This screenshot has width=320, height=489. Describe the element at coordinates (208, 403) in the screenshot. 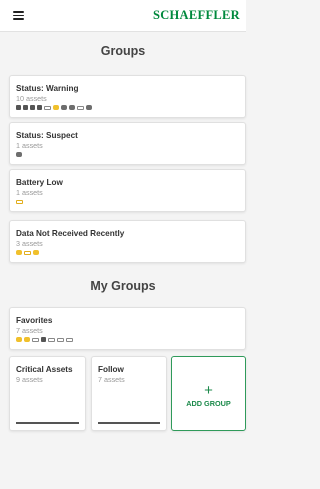

I see `add-group-label: ADD GROUP` at that location.